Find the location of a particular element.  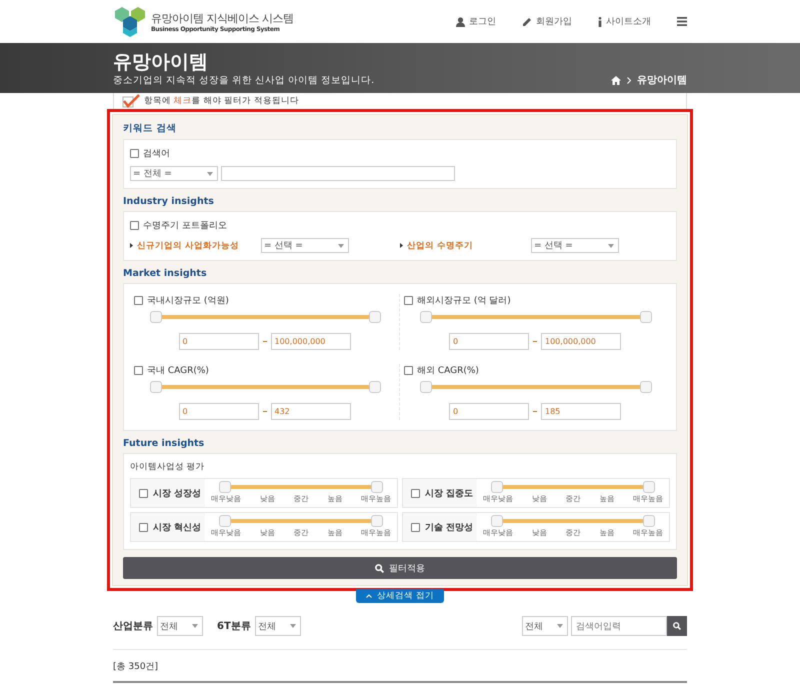

checkbox-label: 해외 CAGR(%) is located at coordinates (448, 371).